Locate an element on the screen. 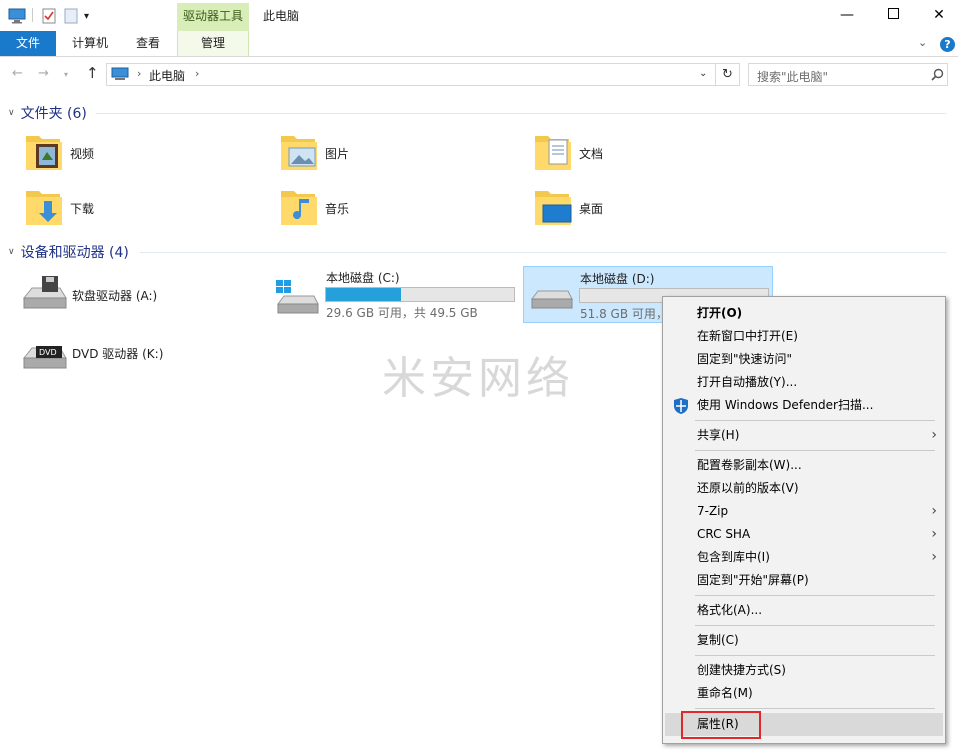  menu-item-open: 打开(O) is located at coordinates (804, 313).